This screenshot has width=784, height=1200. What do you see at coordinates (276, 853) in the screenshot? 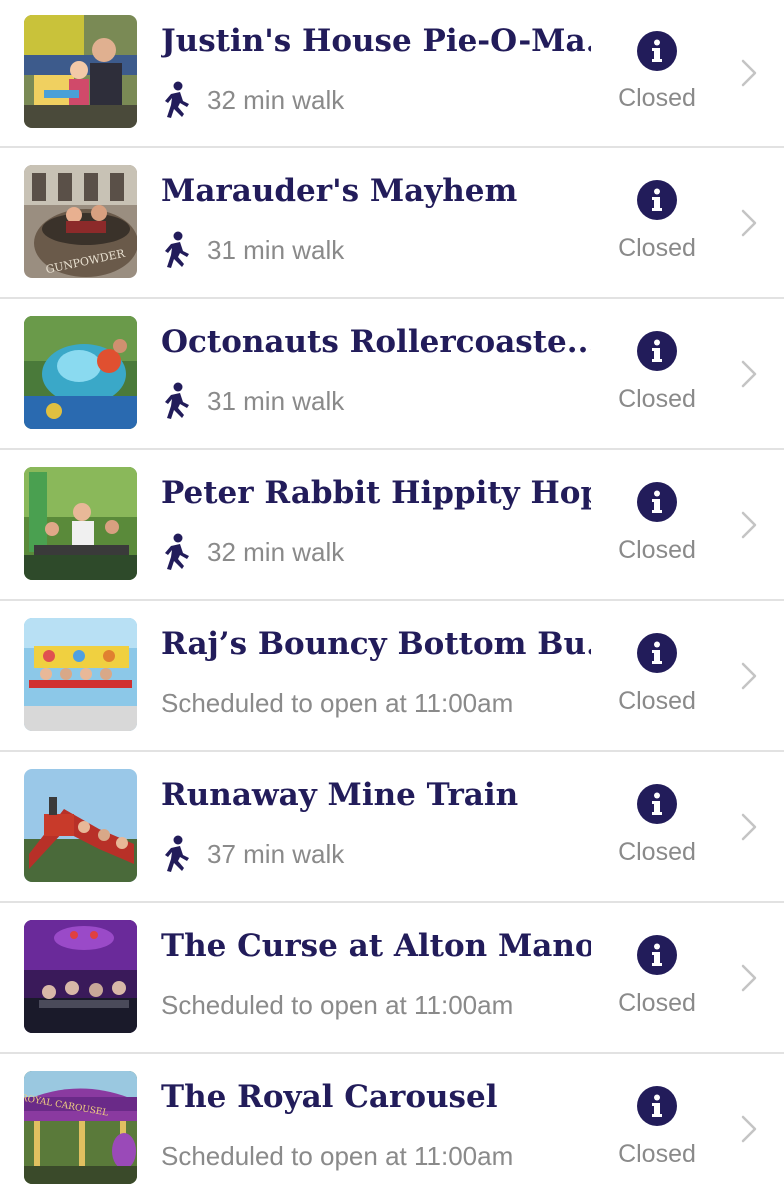
I see `walk-time: 37 min walk` at bounding box center [276, 853].